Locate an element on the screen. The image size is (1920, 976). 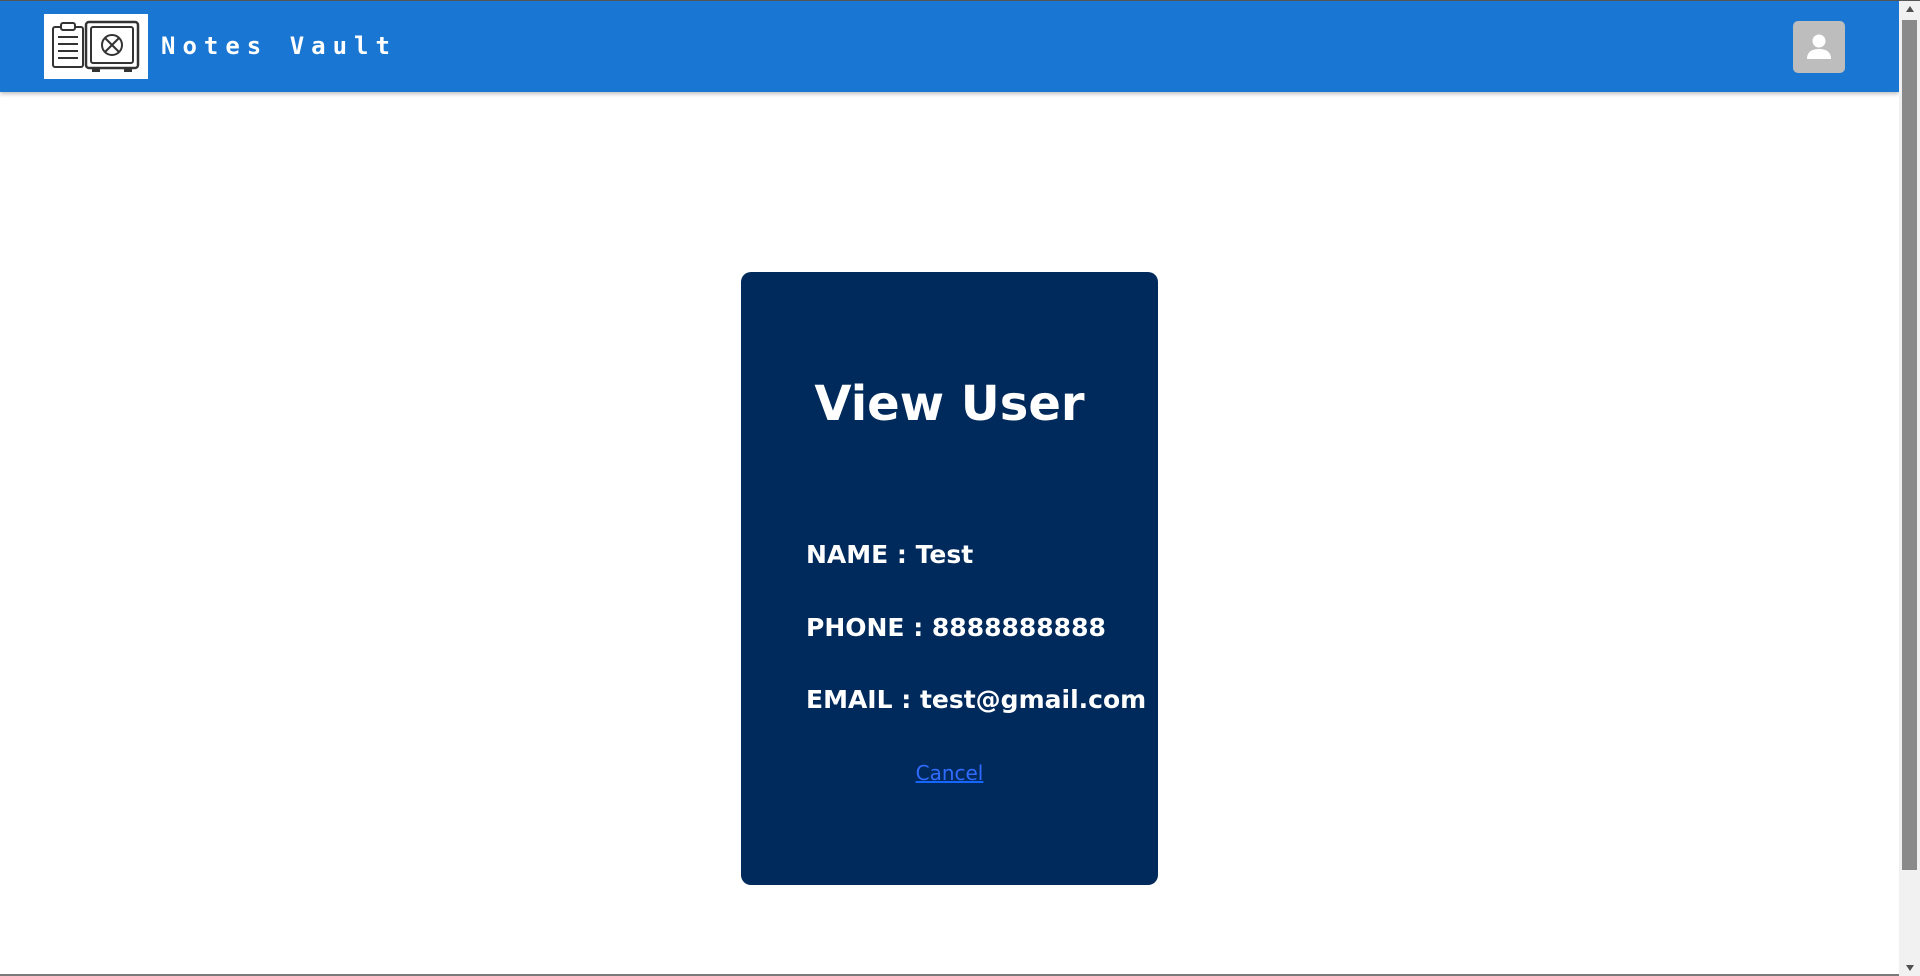
notes-safe-logo-icon is located at coordinates (96, 46).